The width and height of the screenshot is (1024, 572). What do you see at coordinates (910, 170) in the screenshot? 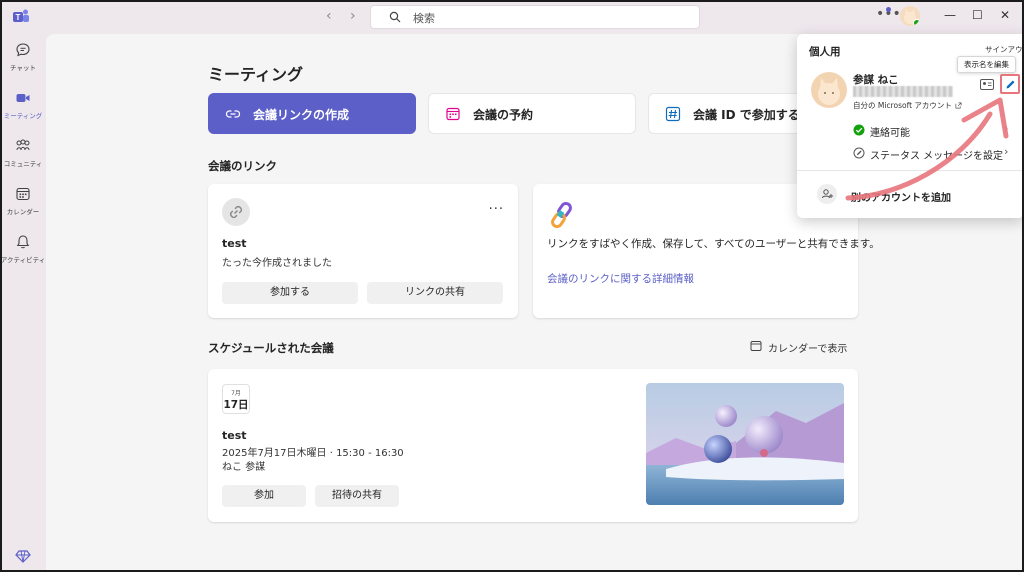
I see `divider` at bounding box center [910, 170].